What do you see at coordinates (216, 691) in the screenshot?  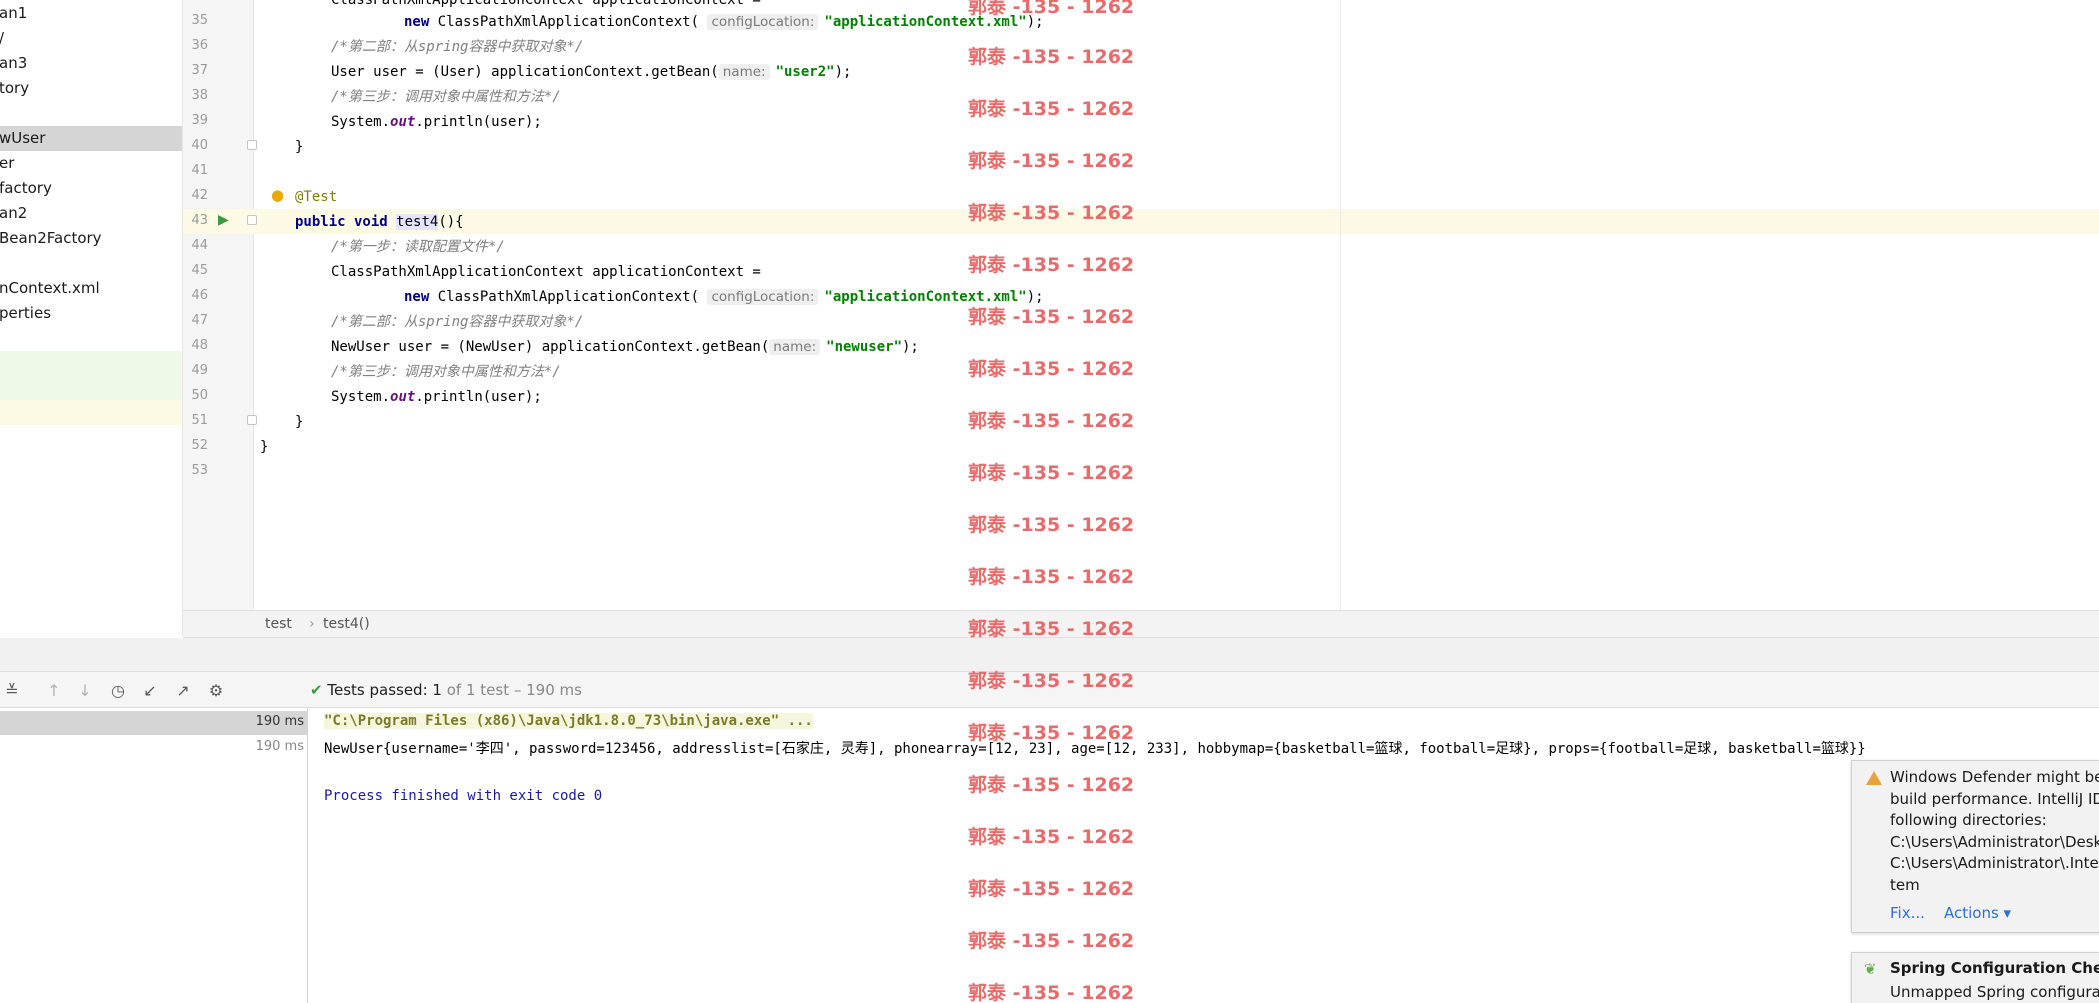 I see `gear-icon: ⚙` at bounding box center [216, 691].